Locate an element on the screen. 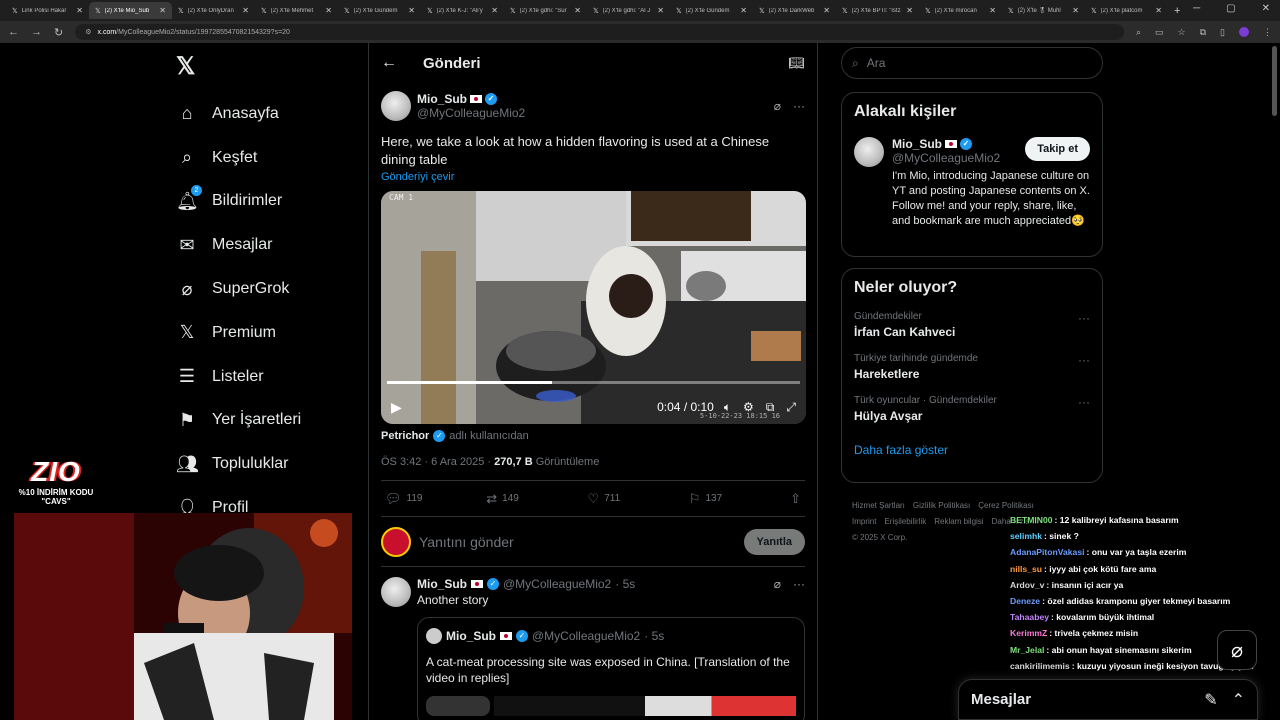 The width and height of the screenshot is (1280, 720). sidebar-icon: ▯ is located at coordinates (1222, 32).